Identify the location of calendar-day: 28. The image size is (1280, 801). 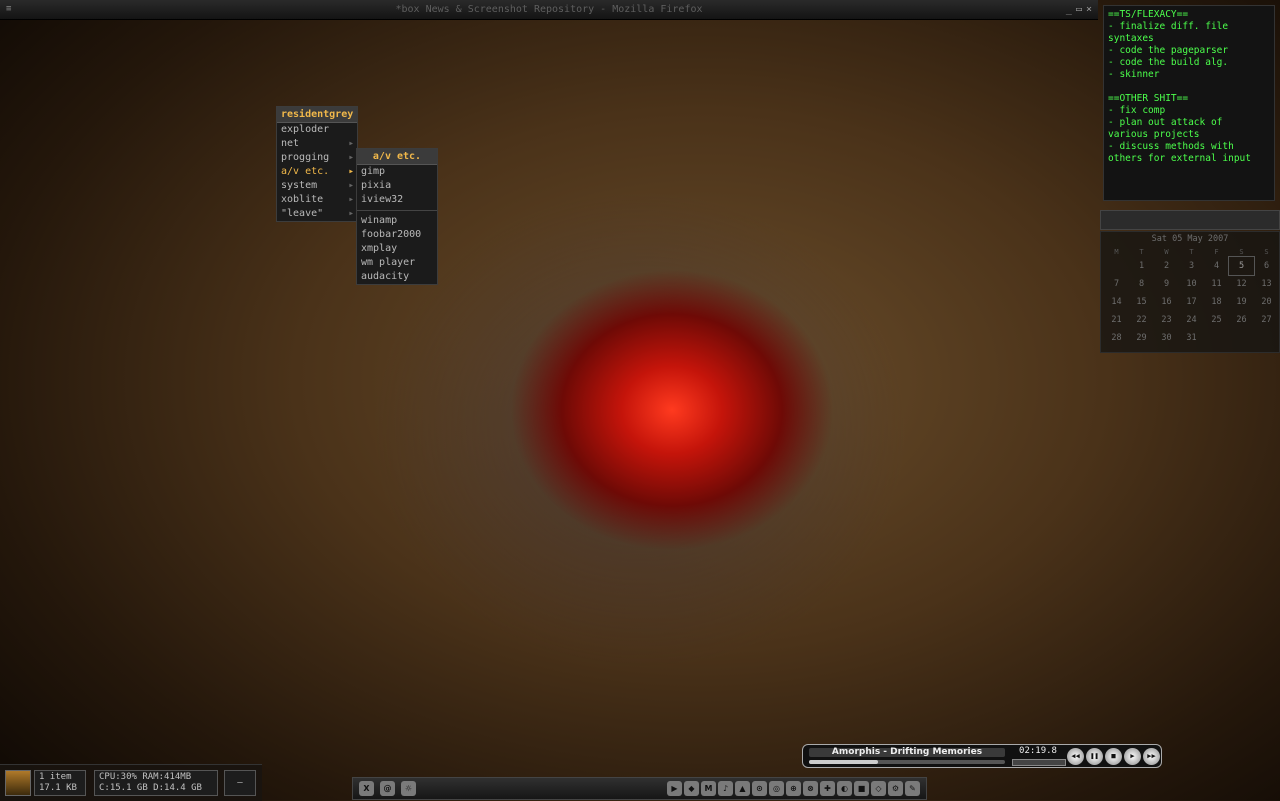
(1116, 338).